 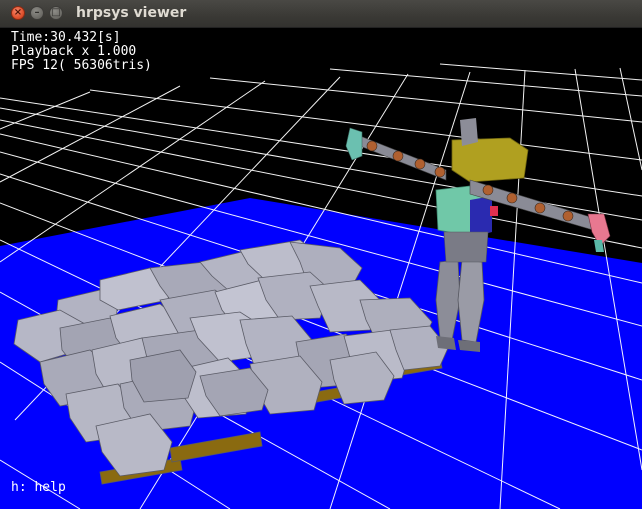 What do you see at coordinates (38, 487) in the screenshot?
I see `help-hint: h: help` at bounding box center [38, 487].